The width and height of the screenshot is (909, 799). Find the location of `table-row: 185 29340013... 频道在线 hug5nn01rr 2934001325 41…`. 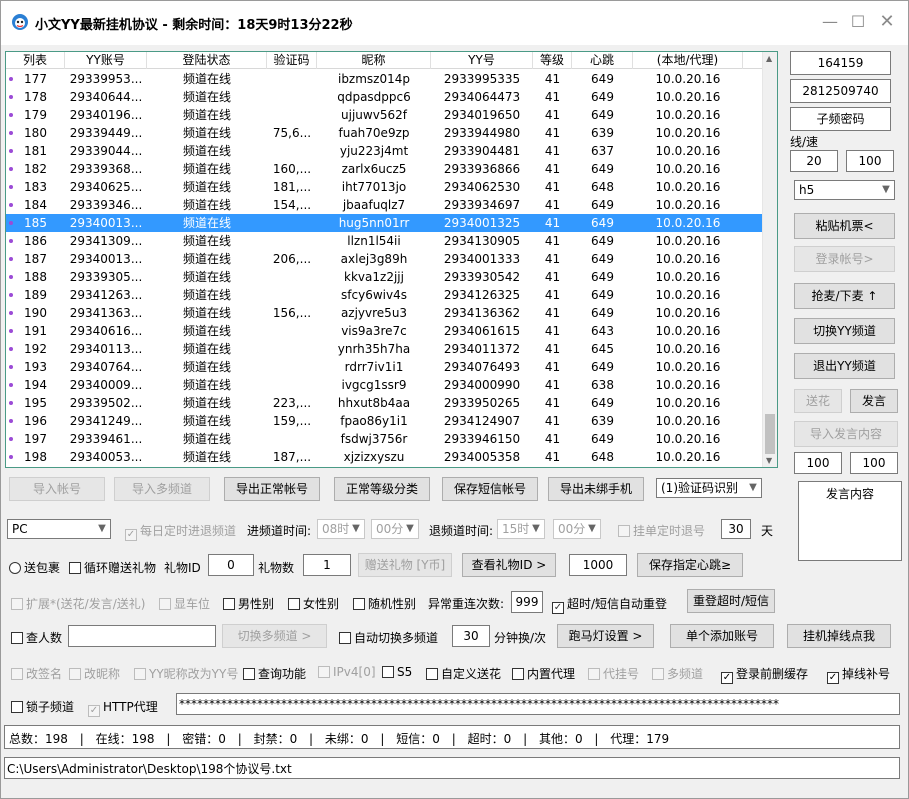

table-row: 185 29340013... 频道在线 hug5nn01rr 2934001325 41… is located at coordinates (384, 223).